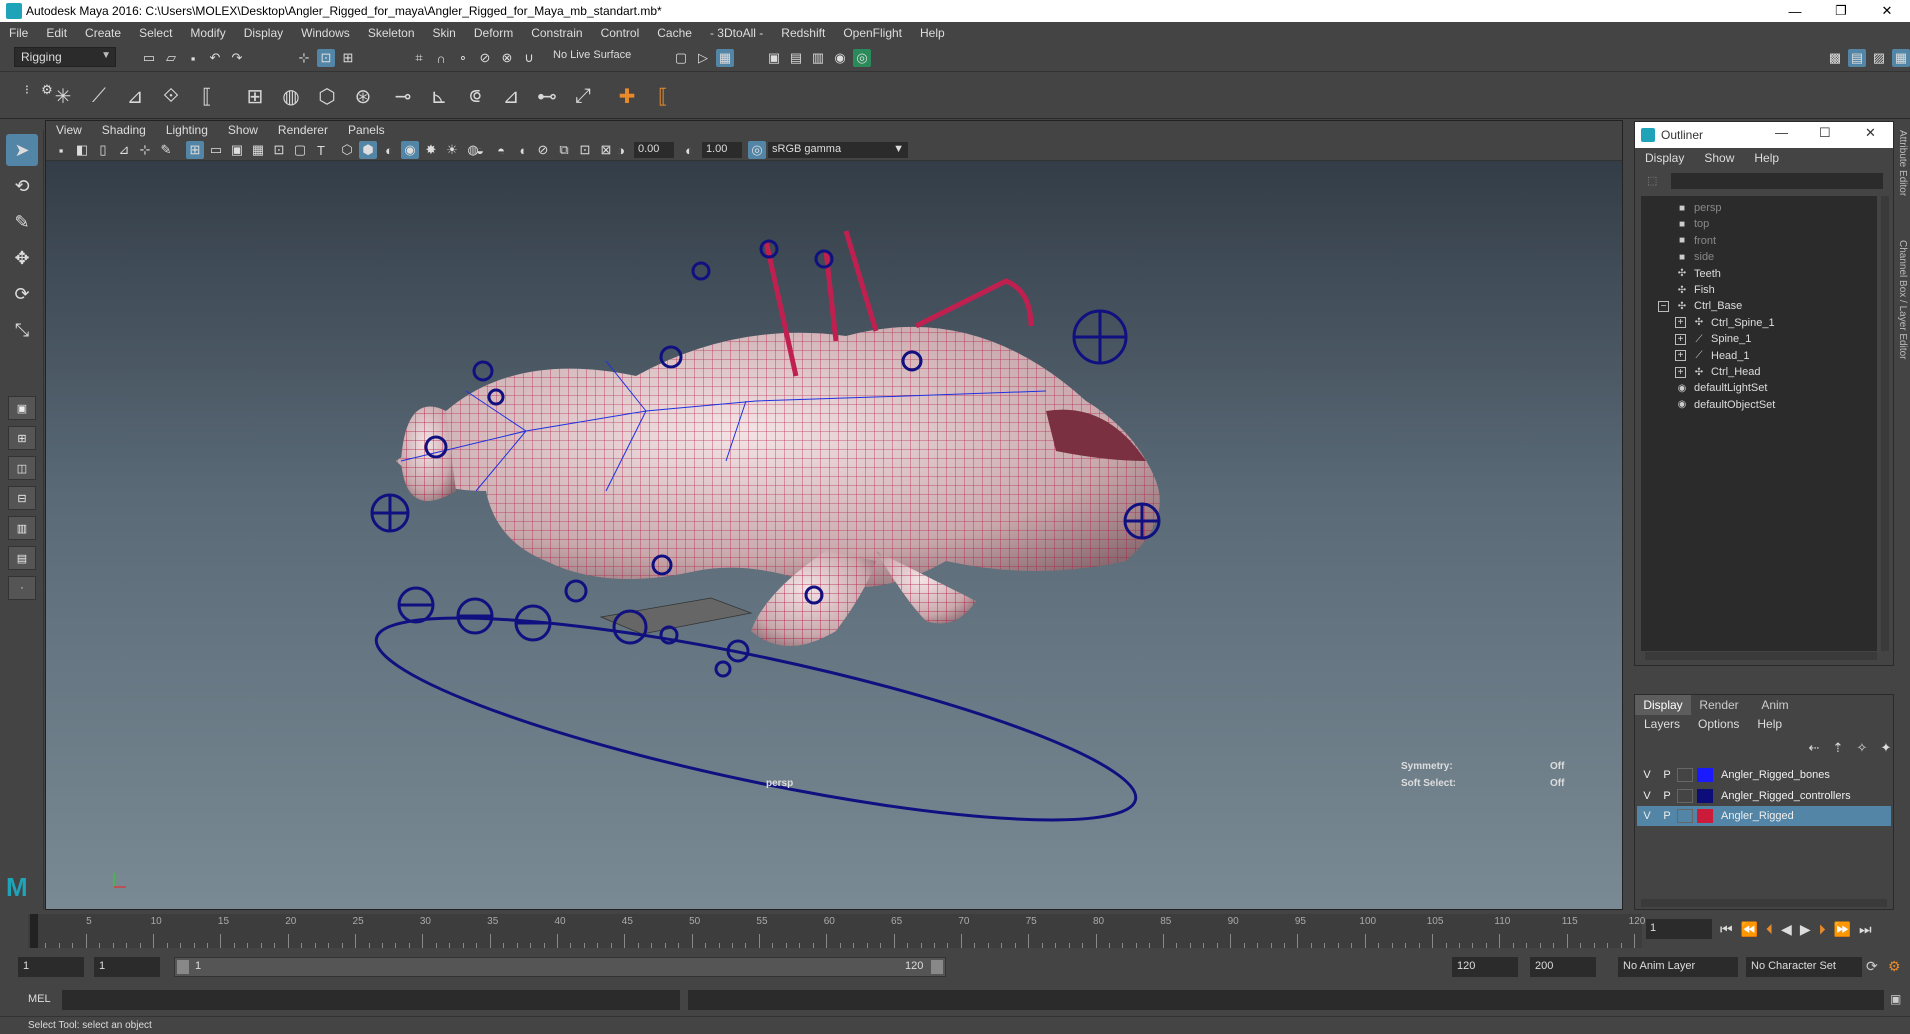 The height and width of the screenshot is (1034, 1910). I want to click on scale-constraint-icon: ⊿, so click(511, 96).